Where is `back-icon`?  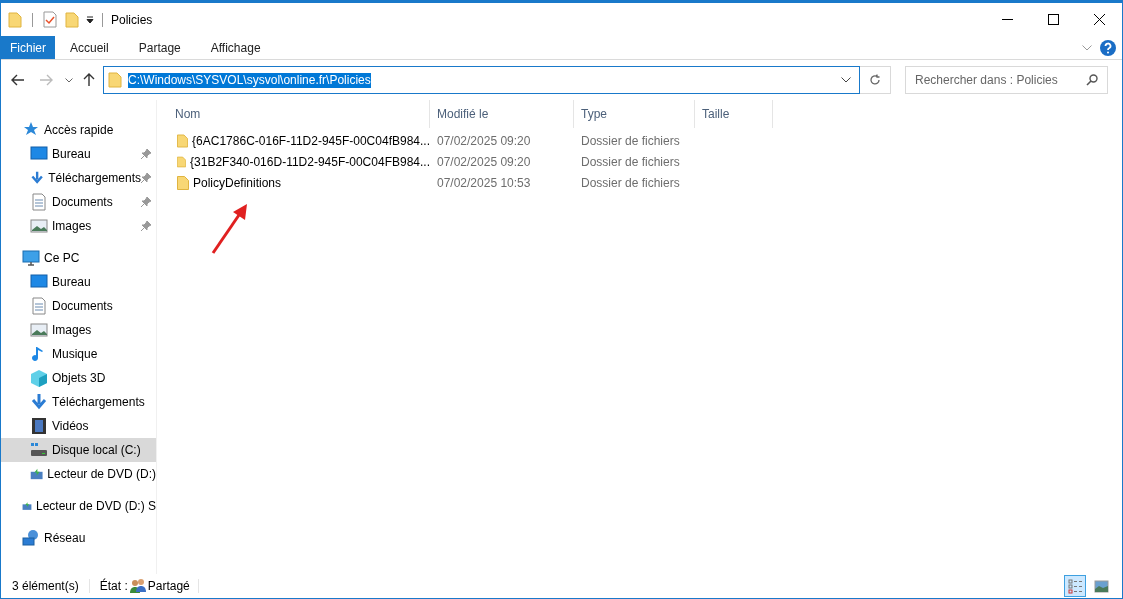
back-icon is located at coordinates (18, 80).